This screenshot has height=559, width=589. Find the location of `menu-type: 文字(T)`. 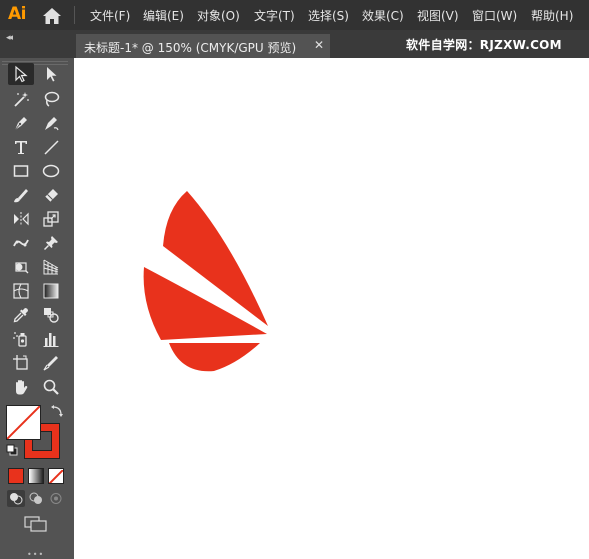

menu-type: 文字(T) is located at coordinates (274, 15).